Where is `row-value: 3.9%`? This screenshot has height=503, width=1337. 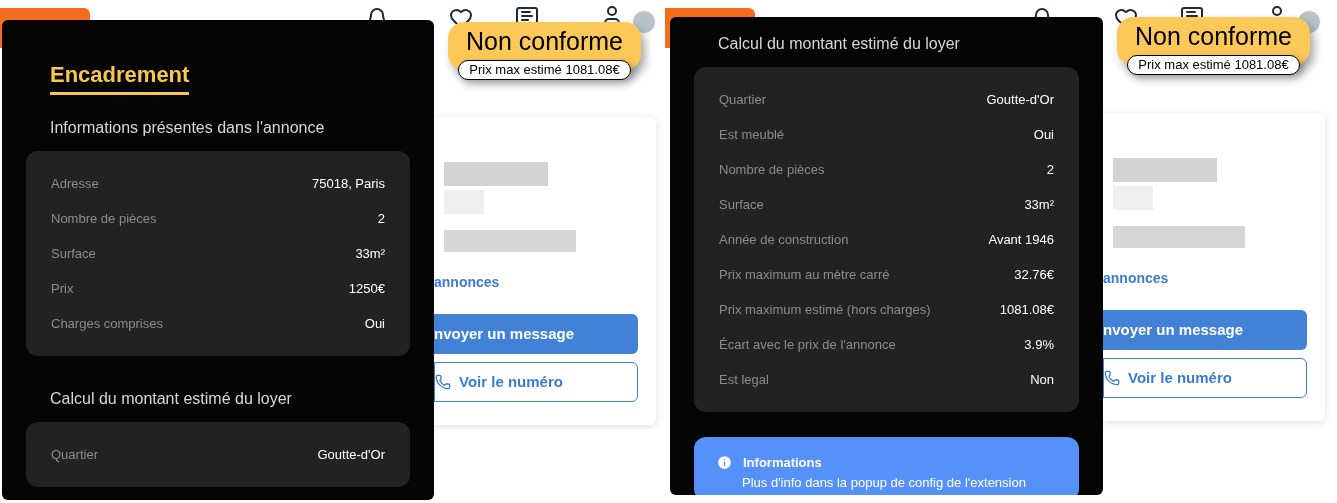 row-value: 3.9% is located at coordinates (1039, 344).